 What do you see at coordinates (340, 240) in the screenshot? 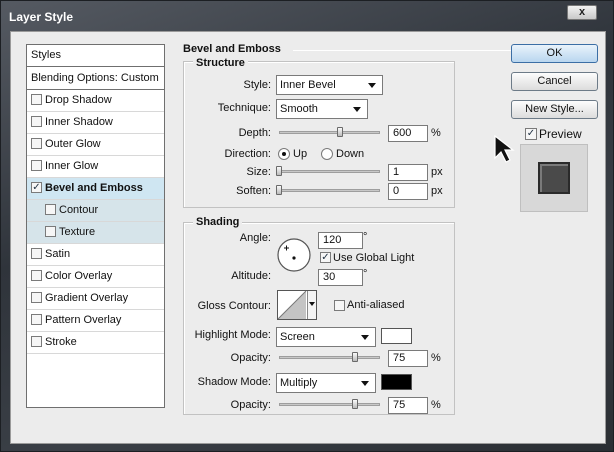
I see `angle-input: 120` at bounding box center [340, 240].